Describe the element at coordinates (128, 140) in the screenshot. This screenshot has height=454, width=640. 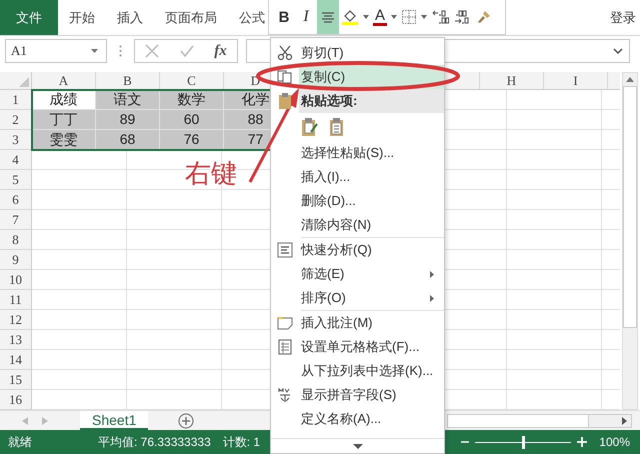
I see `table-cell: 68` at that location.